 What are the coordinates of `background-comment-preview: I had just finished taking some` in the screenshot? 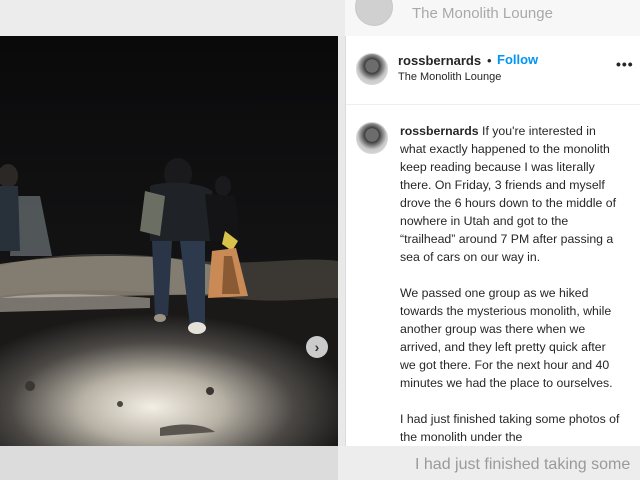 It's located at (523, 464).